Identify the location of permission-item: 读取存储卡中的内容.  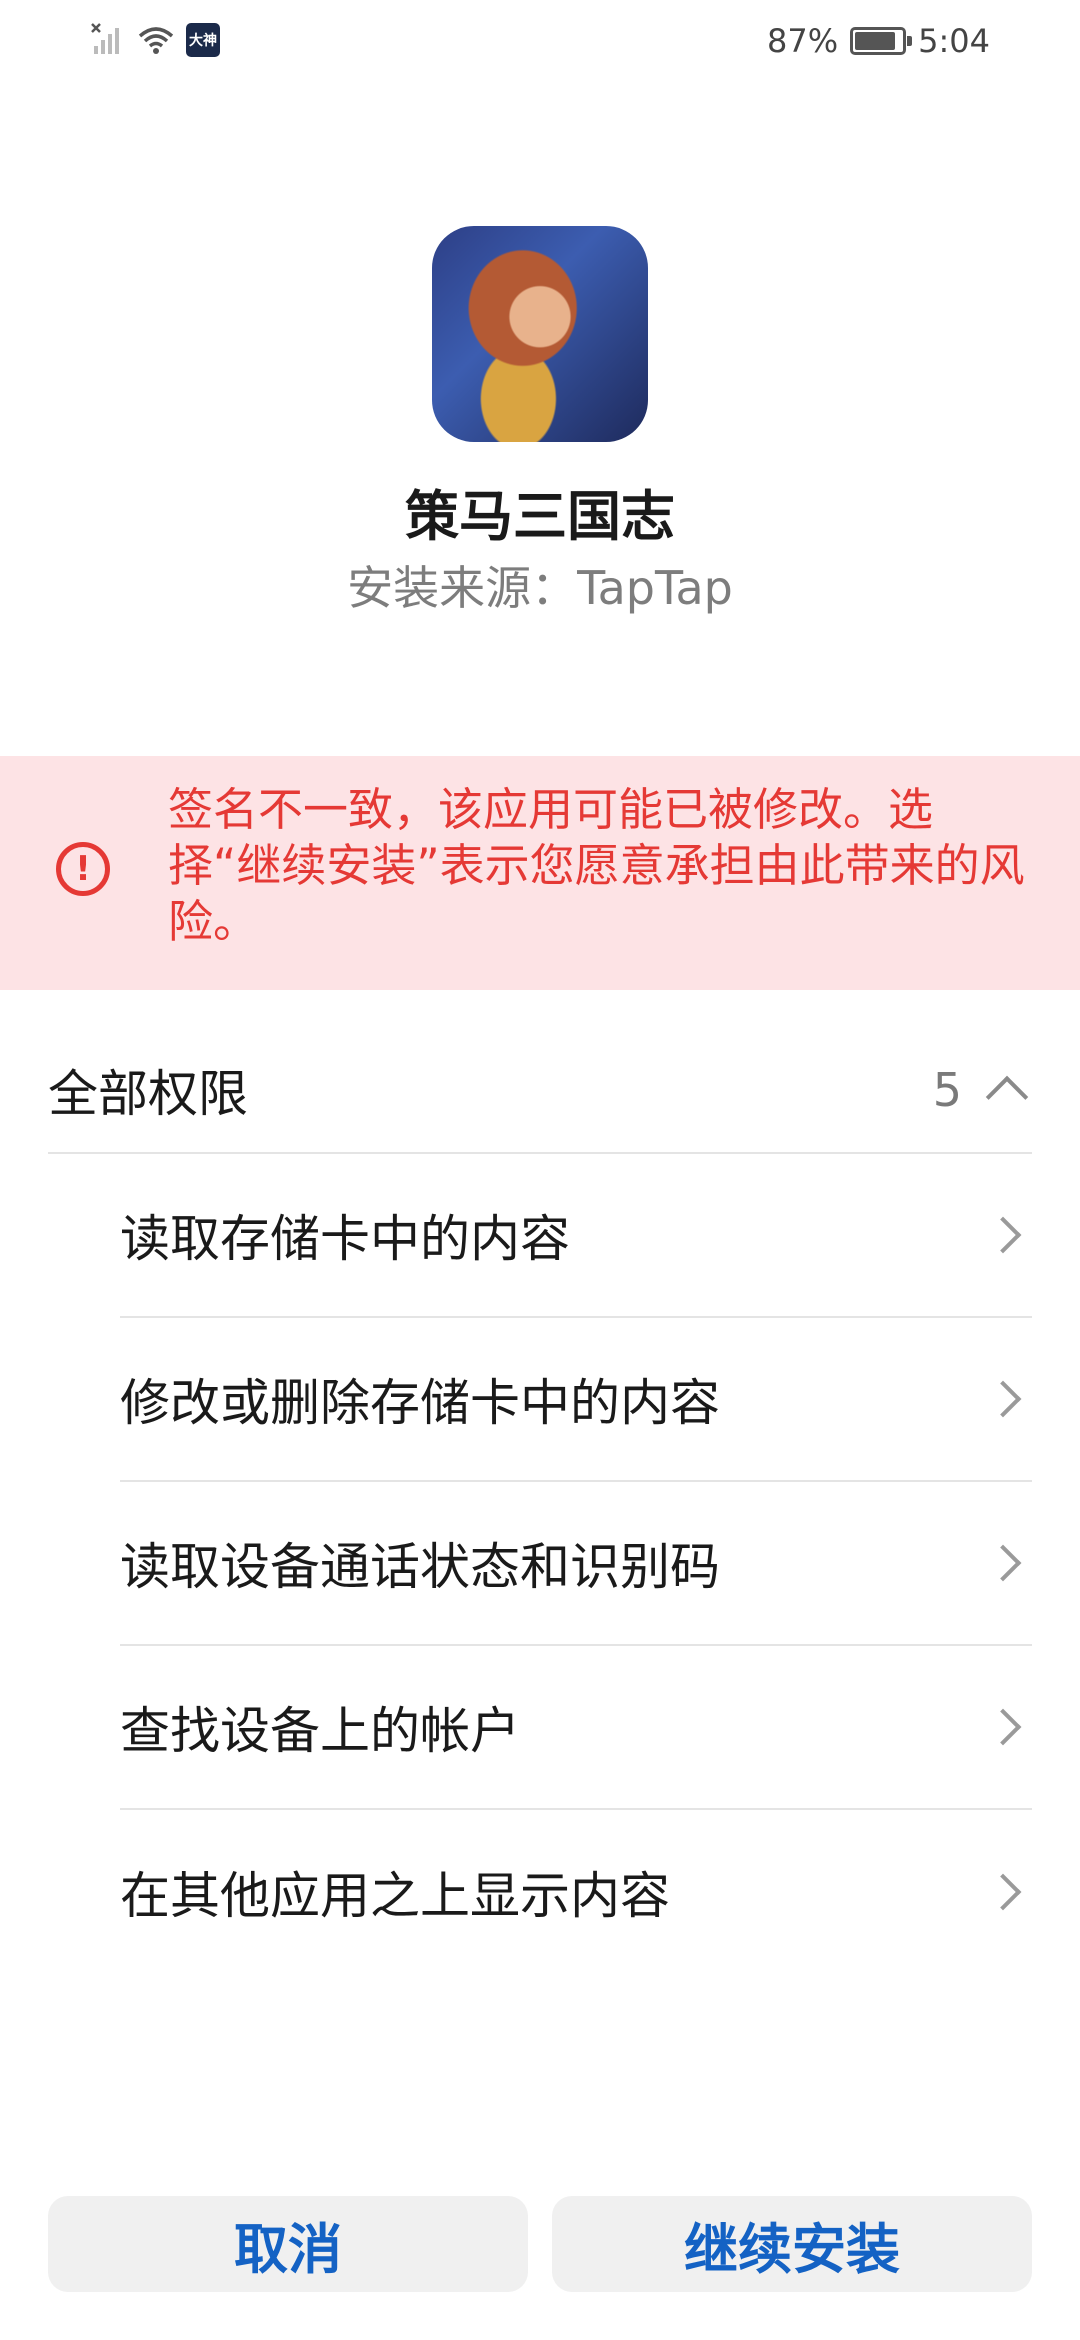
(576, 1236).